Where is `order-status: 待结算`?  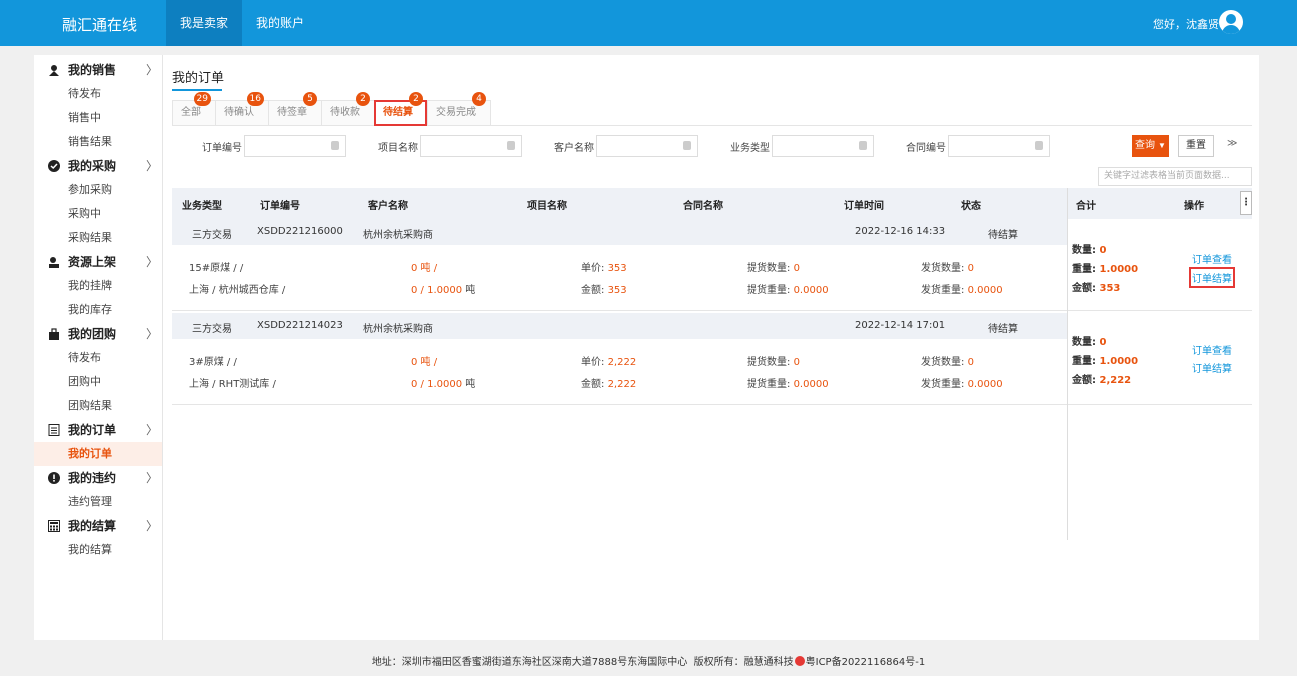 order-status: 待结算 is located at coordinates (1003, 235).